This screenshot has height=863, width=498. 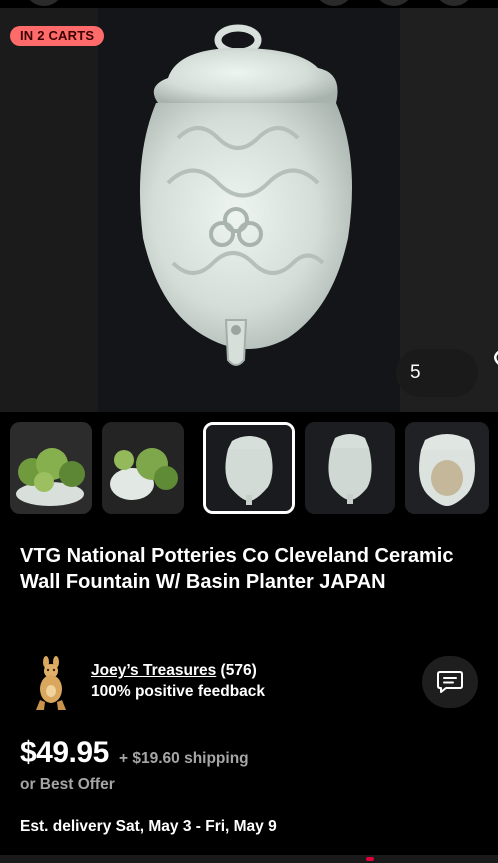 What do you see at coordinates (52, 684) in the screenshot?
I see `seller-logo-kangaroo` at bounding box center [52, 684].